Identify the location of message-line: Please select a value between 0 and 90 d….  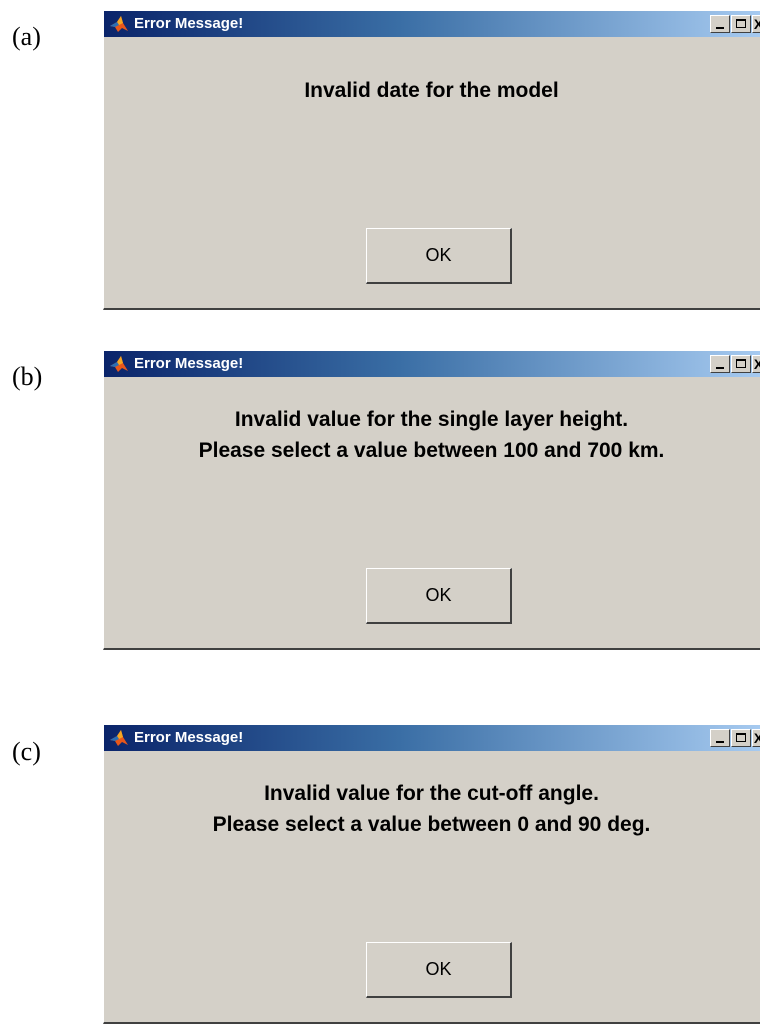
(431, 824).